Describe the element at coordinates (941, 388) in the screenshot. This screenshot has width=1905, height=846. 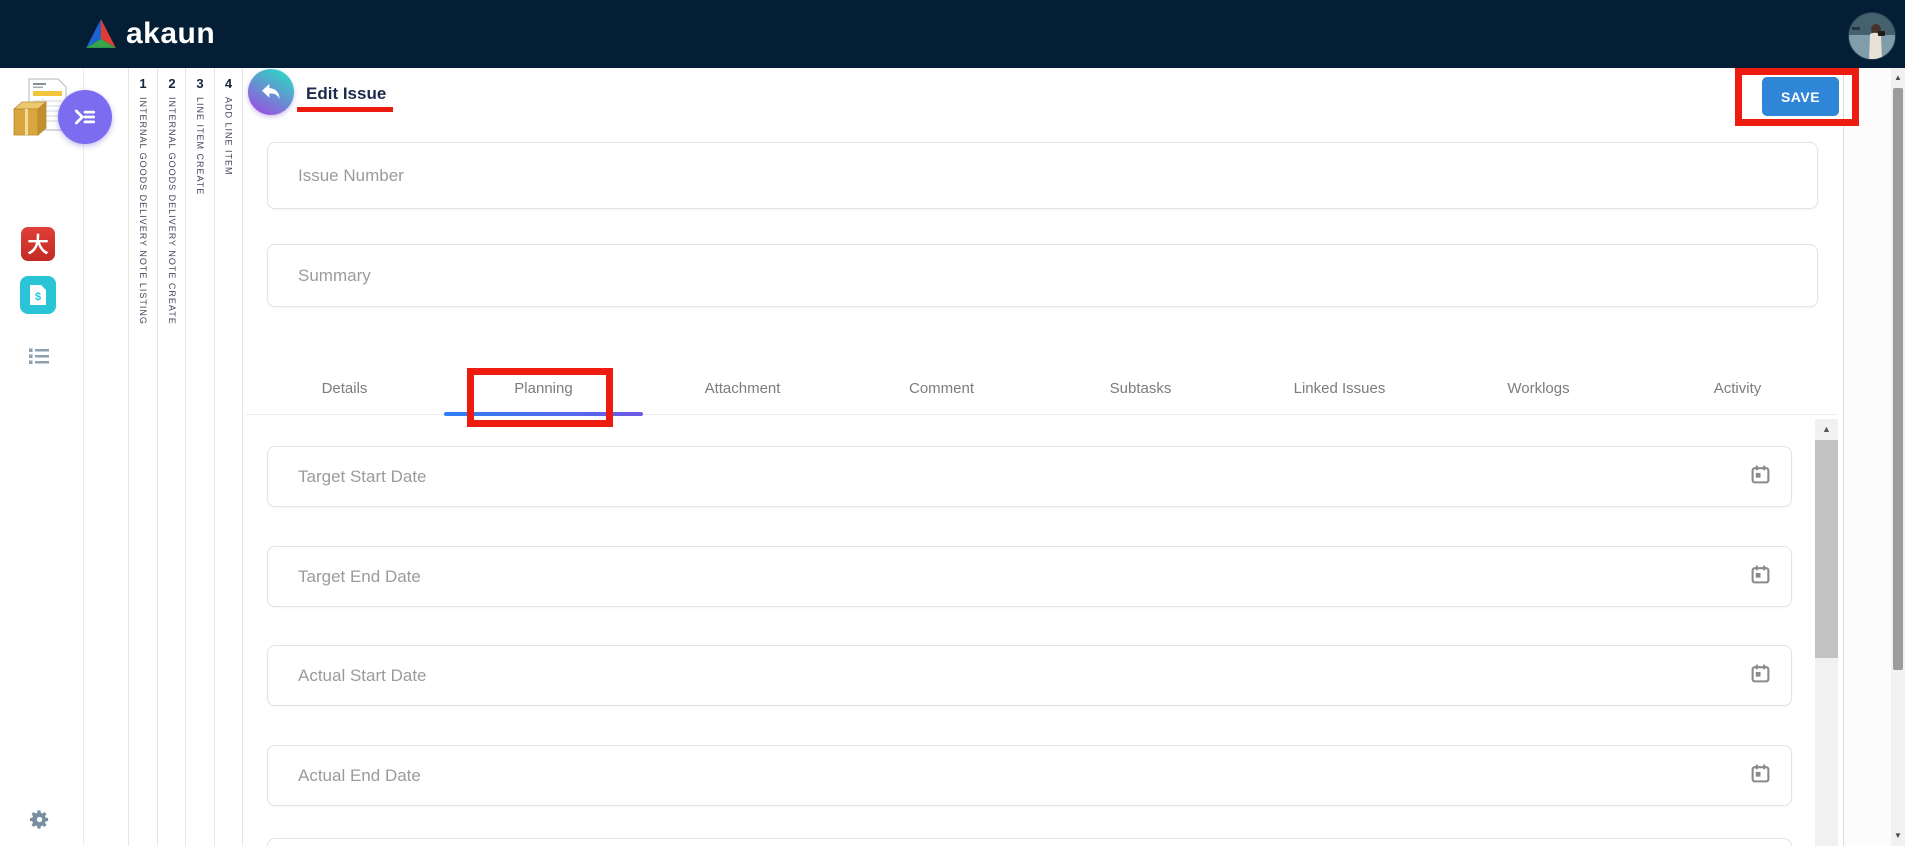
I see `tab-comment: Comment` at that location.